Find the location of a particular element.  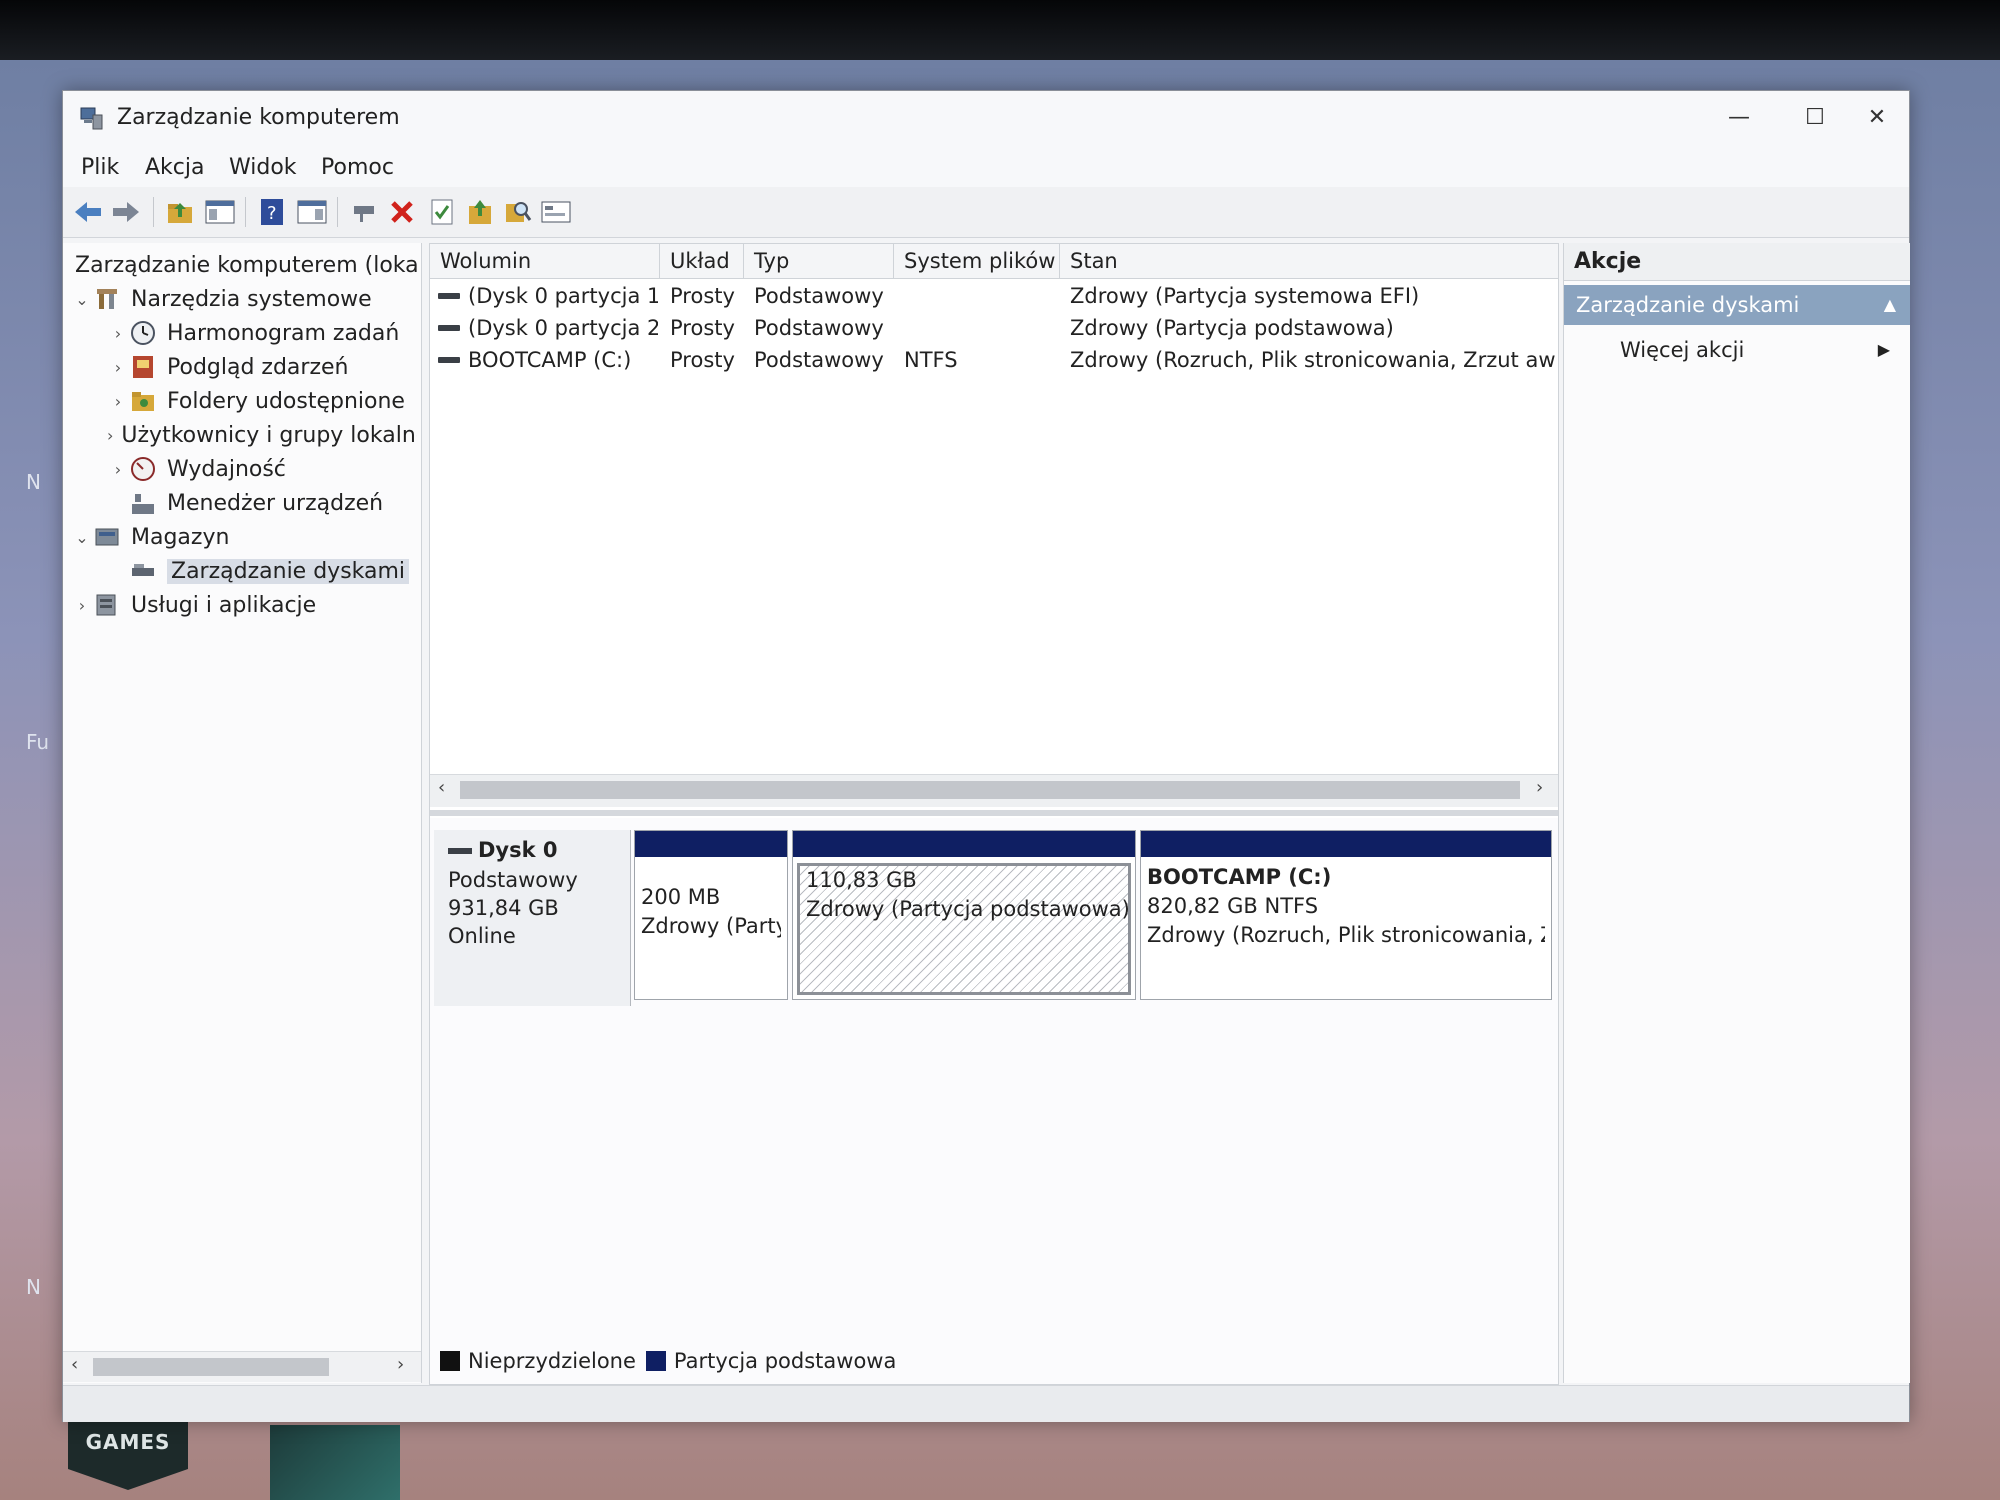

disk-size: 931,84 GB is located at coordinates (503, 908).